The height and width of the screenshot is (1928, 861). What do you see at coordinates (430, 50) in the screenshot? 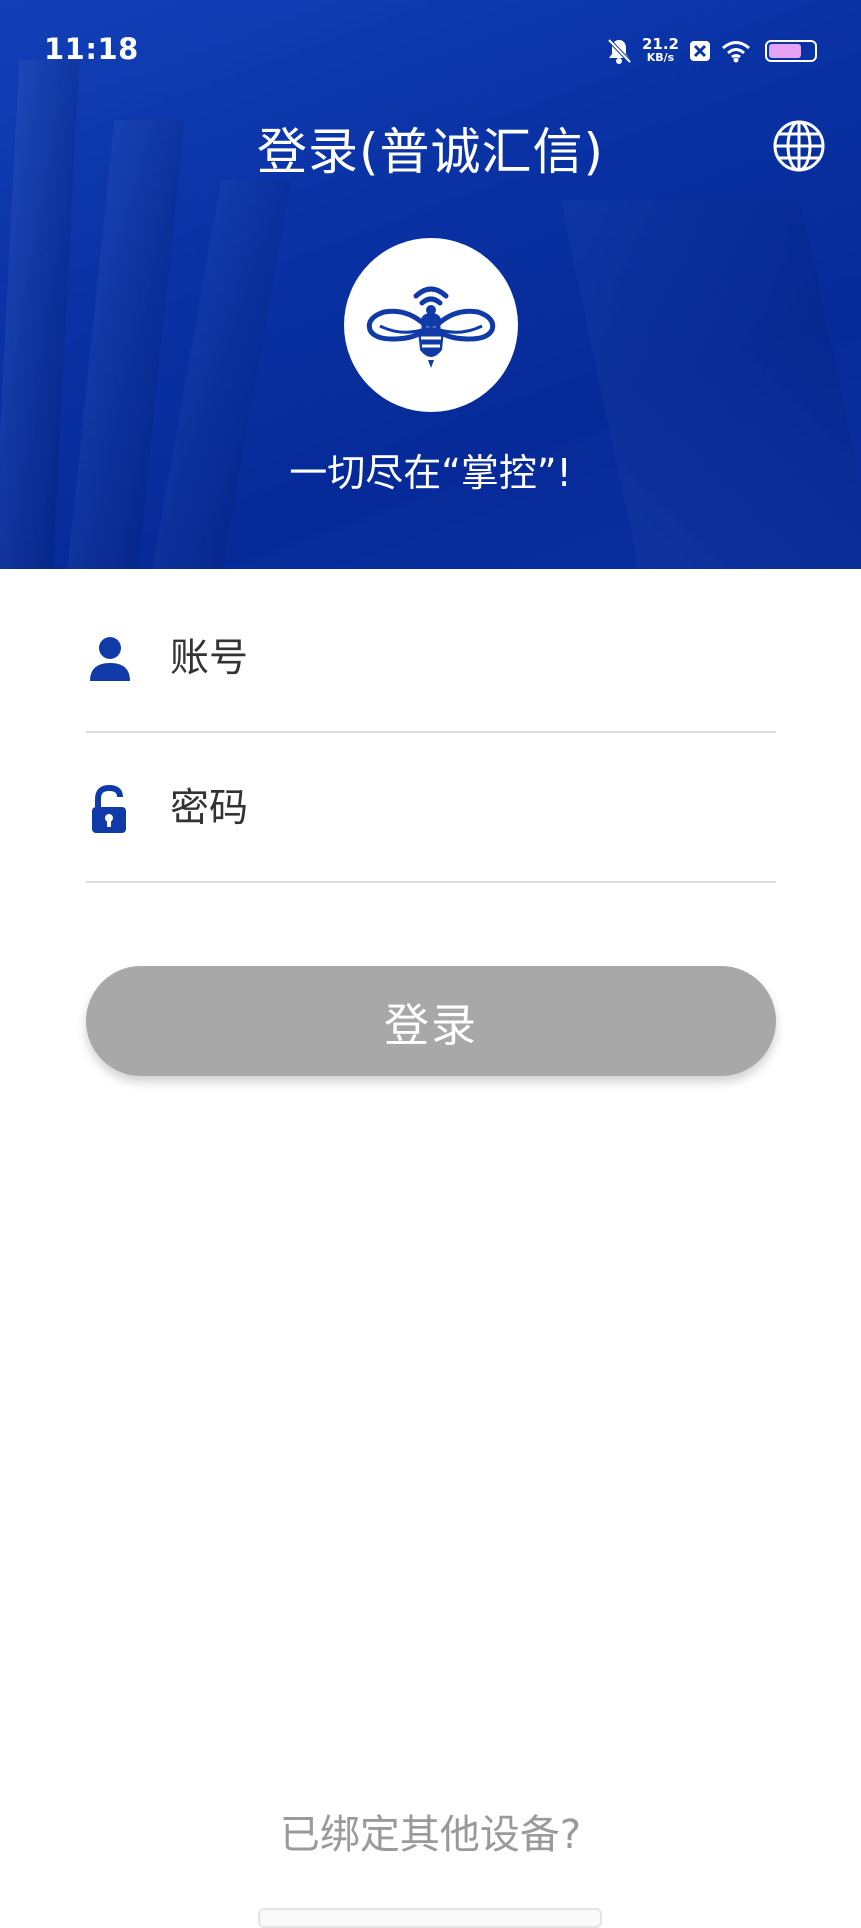
I see `status-bar: 11:18 21.2 KB/s` at bounding box center [430, 50].